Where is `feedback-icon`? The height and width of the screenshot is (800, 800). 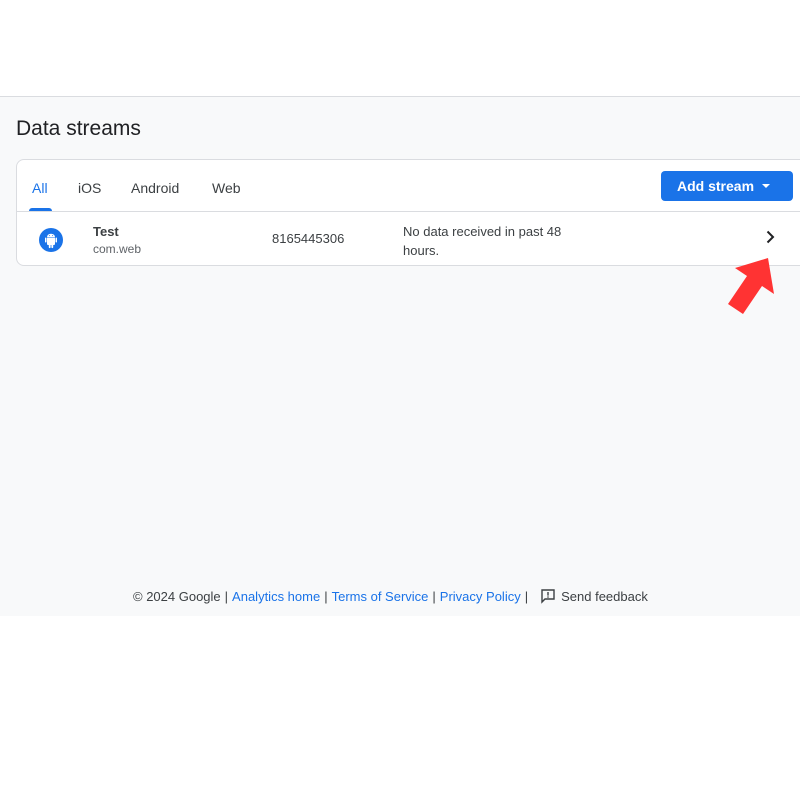
feedback-icon is located at coordinates (548, 596).